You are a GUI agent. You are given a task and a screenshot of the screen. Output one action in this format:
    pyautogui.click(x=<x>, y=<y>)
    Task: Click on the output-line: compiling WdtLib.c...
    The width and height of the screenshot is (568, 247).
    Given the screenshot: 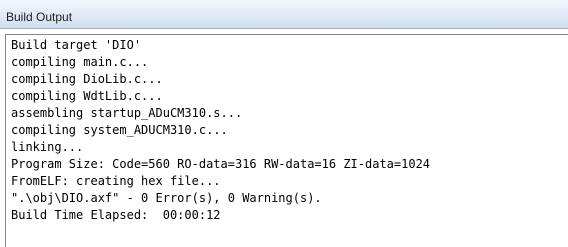 What is the action you would take?
    pyautogui.click(x=87, y=96)
    